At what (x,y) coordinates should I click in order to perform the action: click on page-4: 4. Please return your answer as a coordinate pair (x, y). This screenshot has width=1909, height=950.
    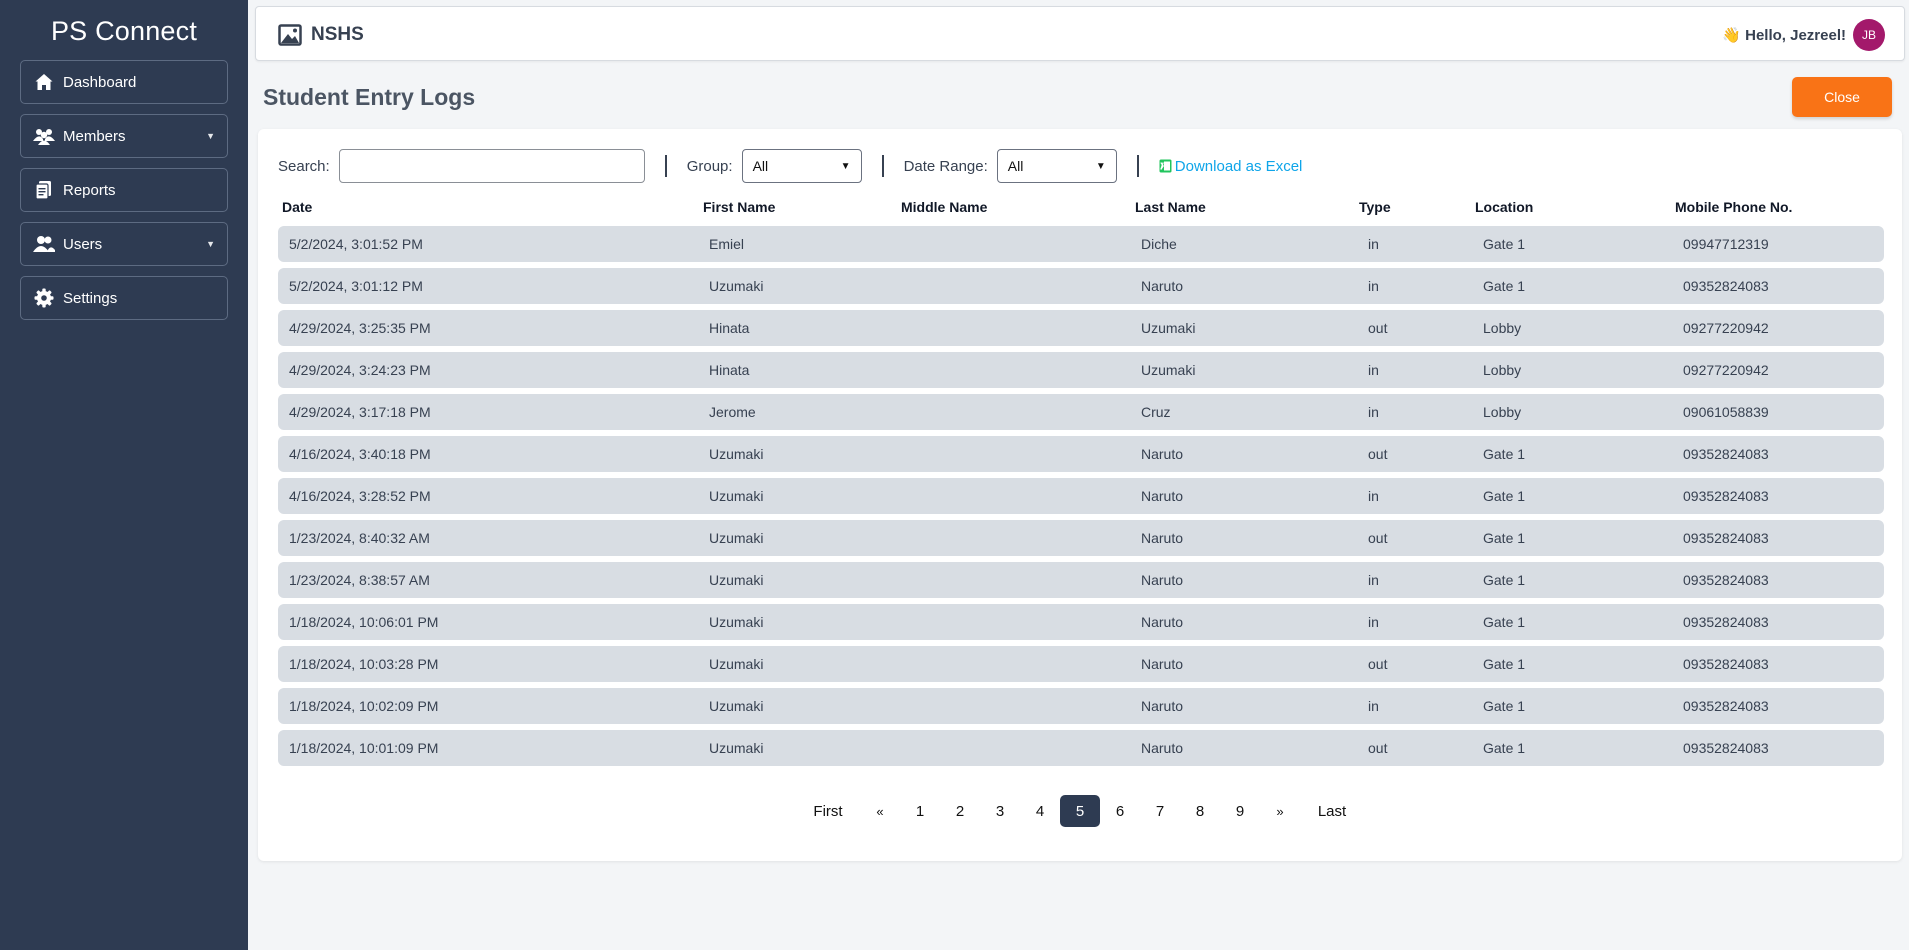
    Looking at the image, I should click on (1040, 811).